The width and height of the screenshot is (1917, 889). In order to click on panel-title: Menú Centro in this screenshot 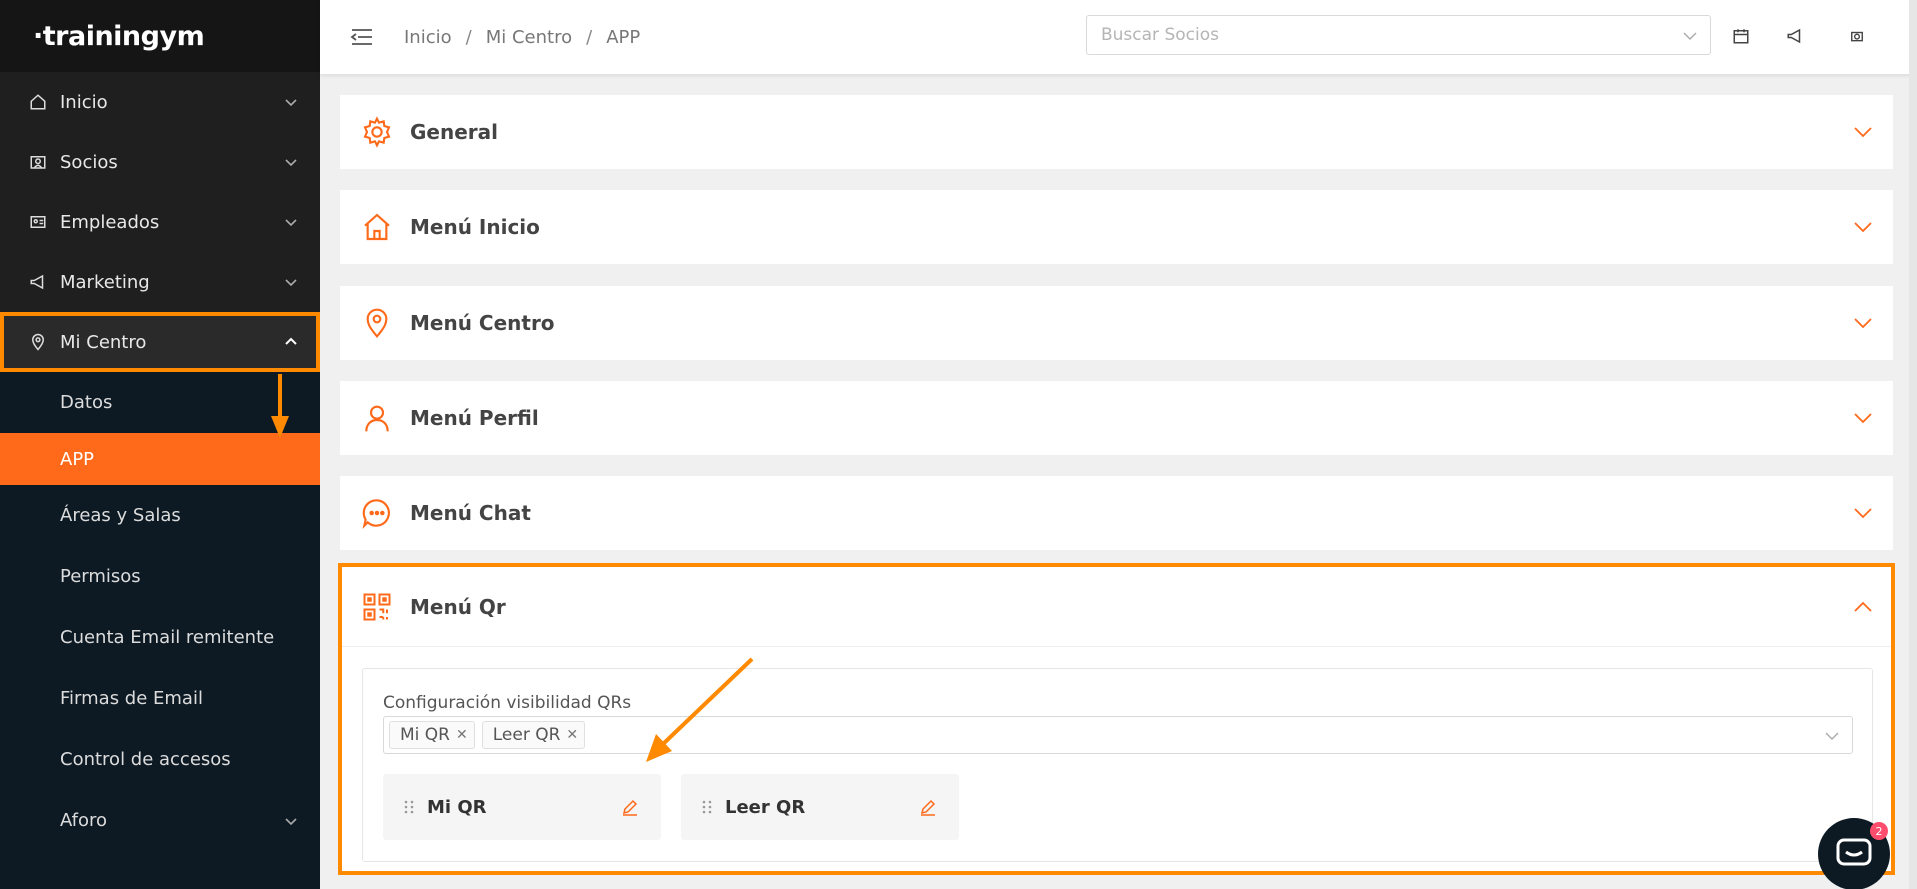, I will do `click(482, 323)`.